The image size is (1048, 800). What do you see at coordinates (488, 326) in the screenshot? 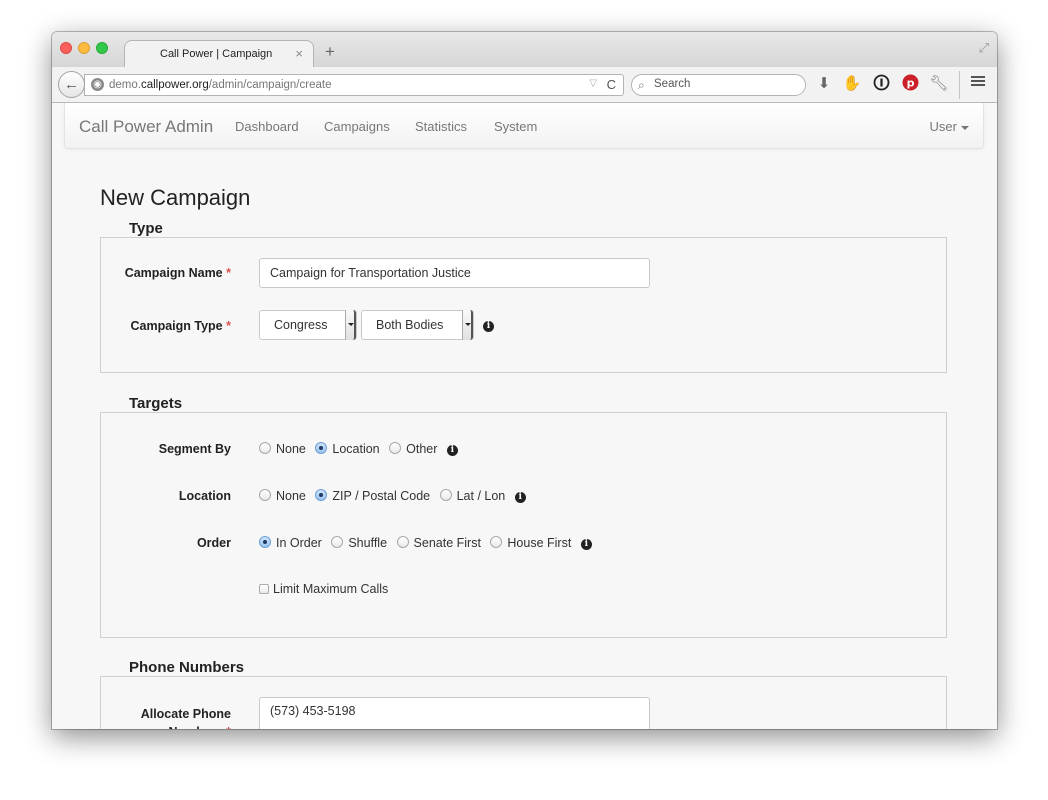
I see `campaign-type-info-icon: i` at bounding box center [488, 326].